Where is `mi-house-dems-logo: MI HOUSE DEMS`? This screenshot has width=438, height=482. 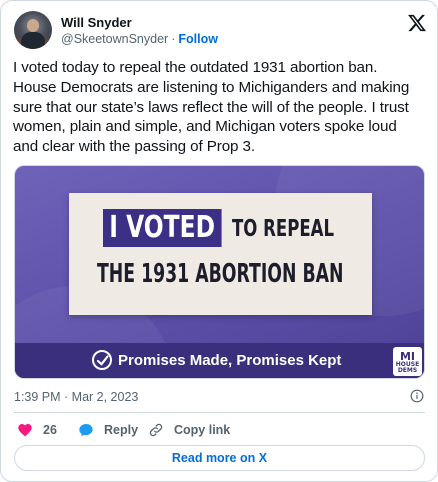
mi-house-dems-logo: MI HOUSE DEMS is located at coordinates (407, 361).